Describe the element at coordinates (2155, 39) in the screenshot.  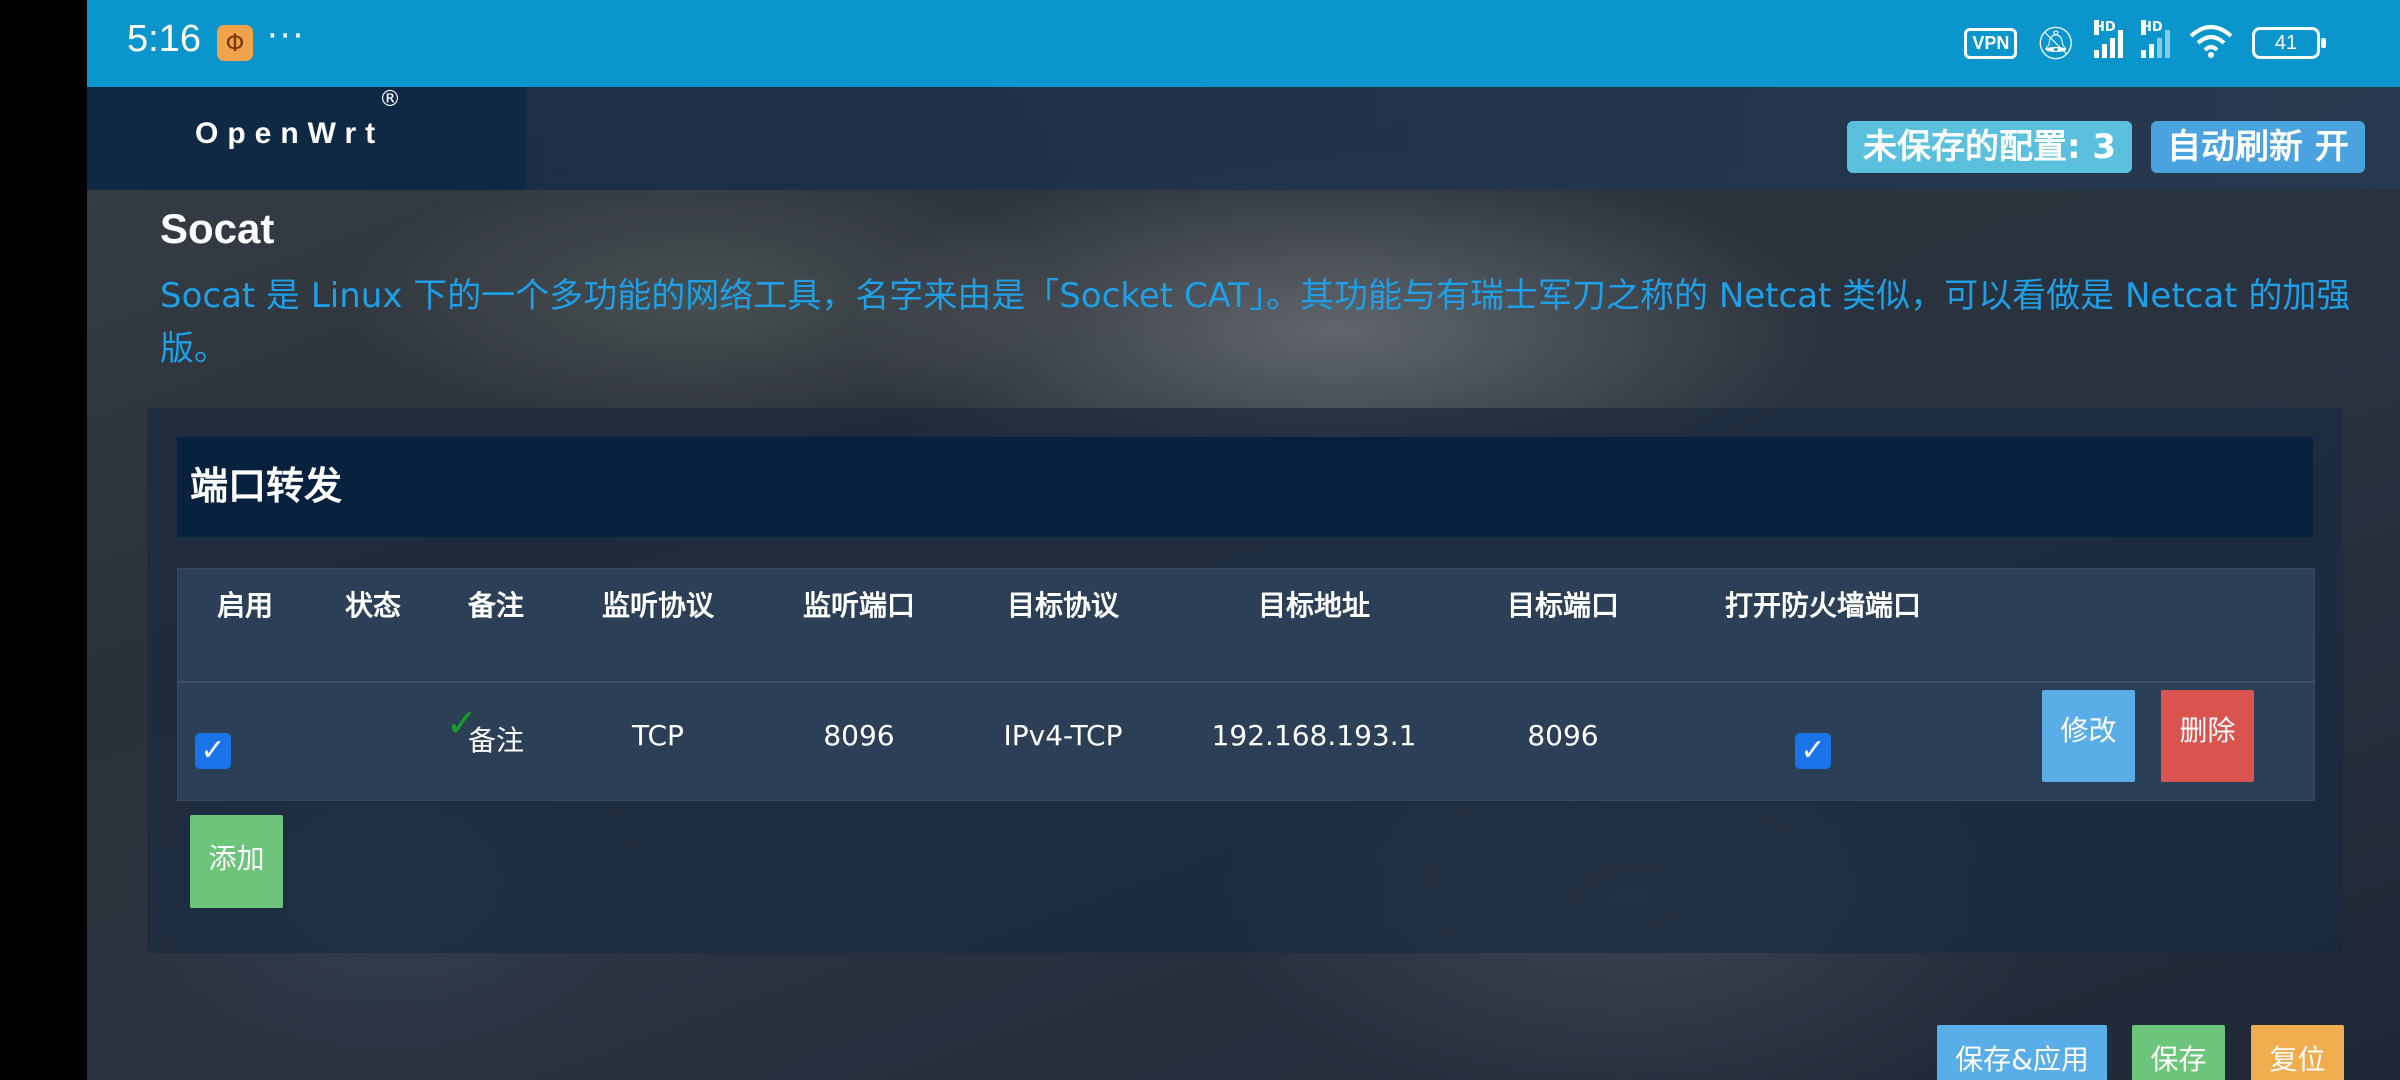
I see `signal-2-icon: HD` at that location.